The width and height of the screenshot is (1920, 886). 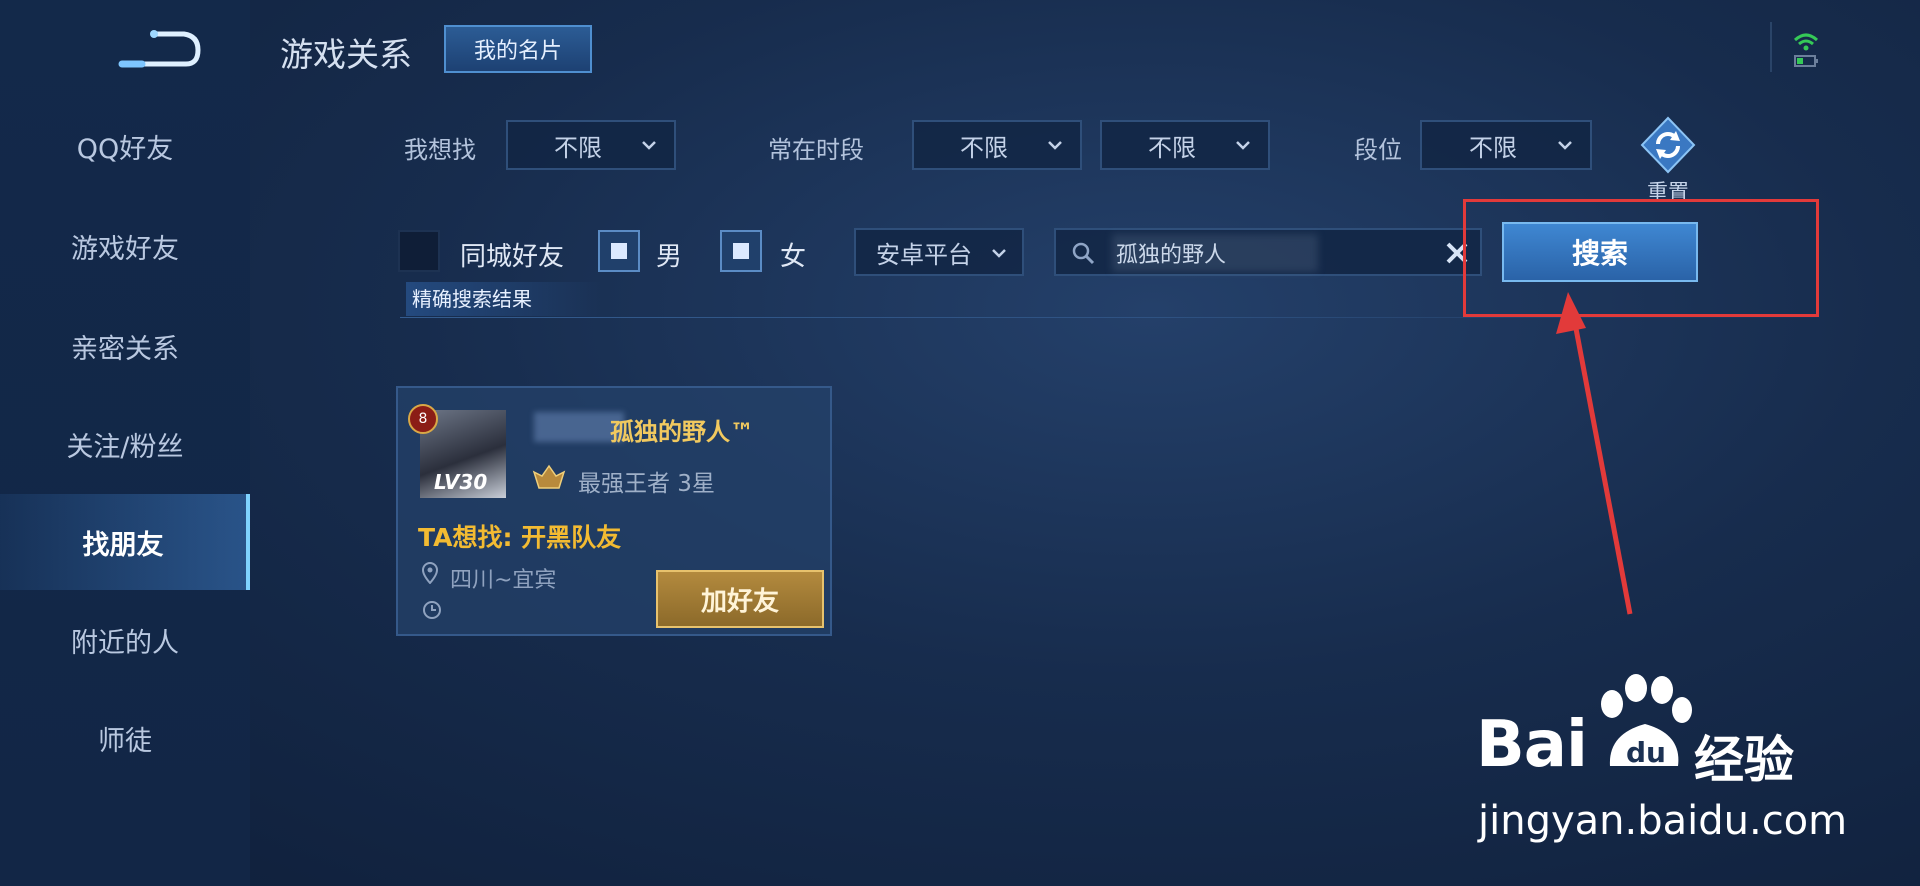 I want to click on level-label: LV30, so click(x=461, y=482).